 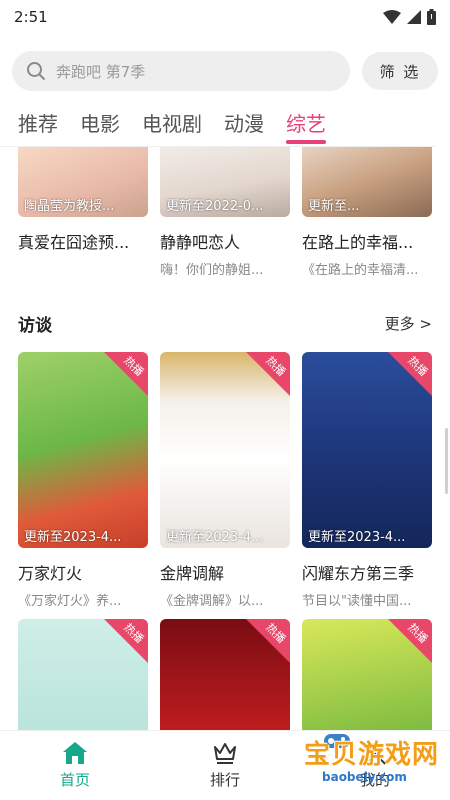 I want to click on tab-recommend: 推荐, so click(x=38, y=118).